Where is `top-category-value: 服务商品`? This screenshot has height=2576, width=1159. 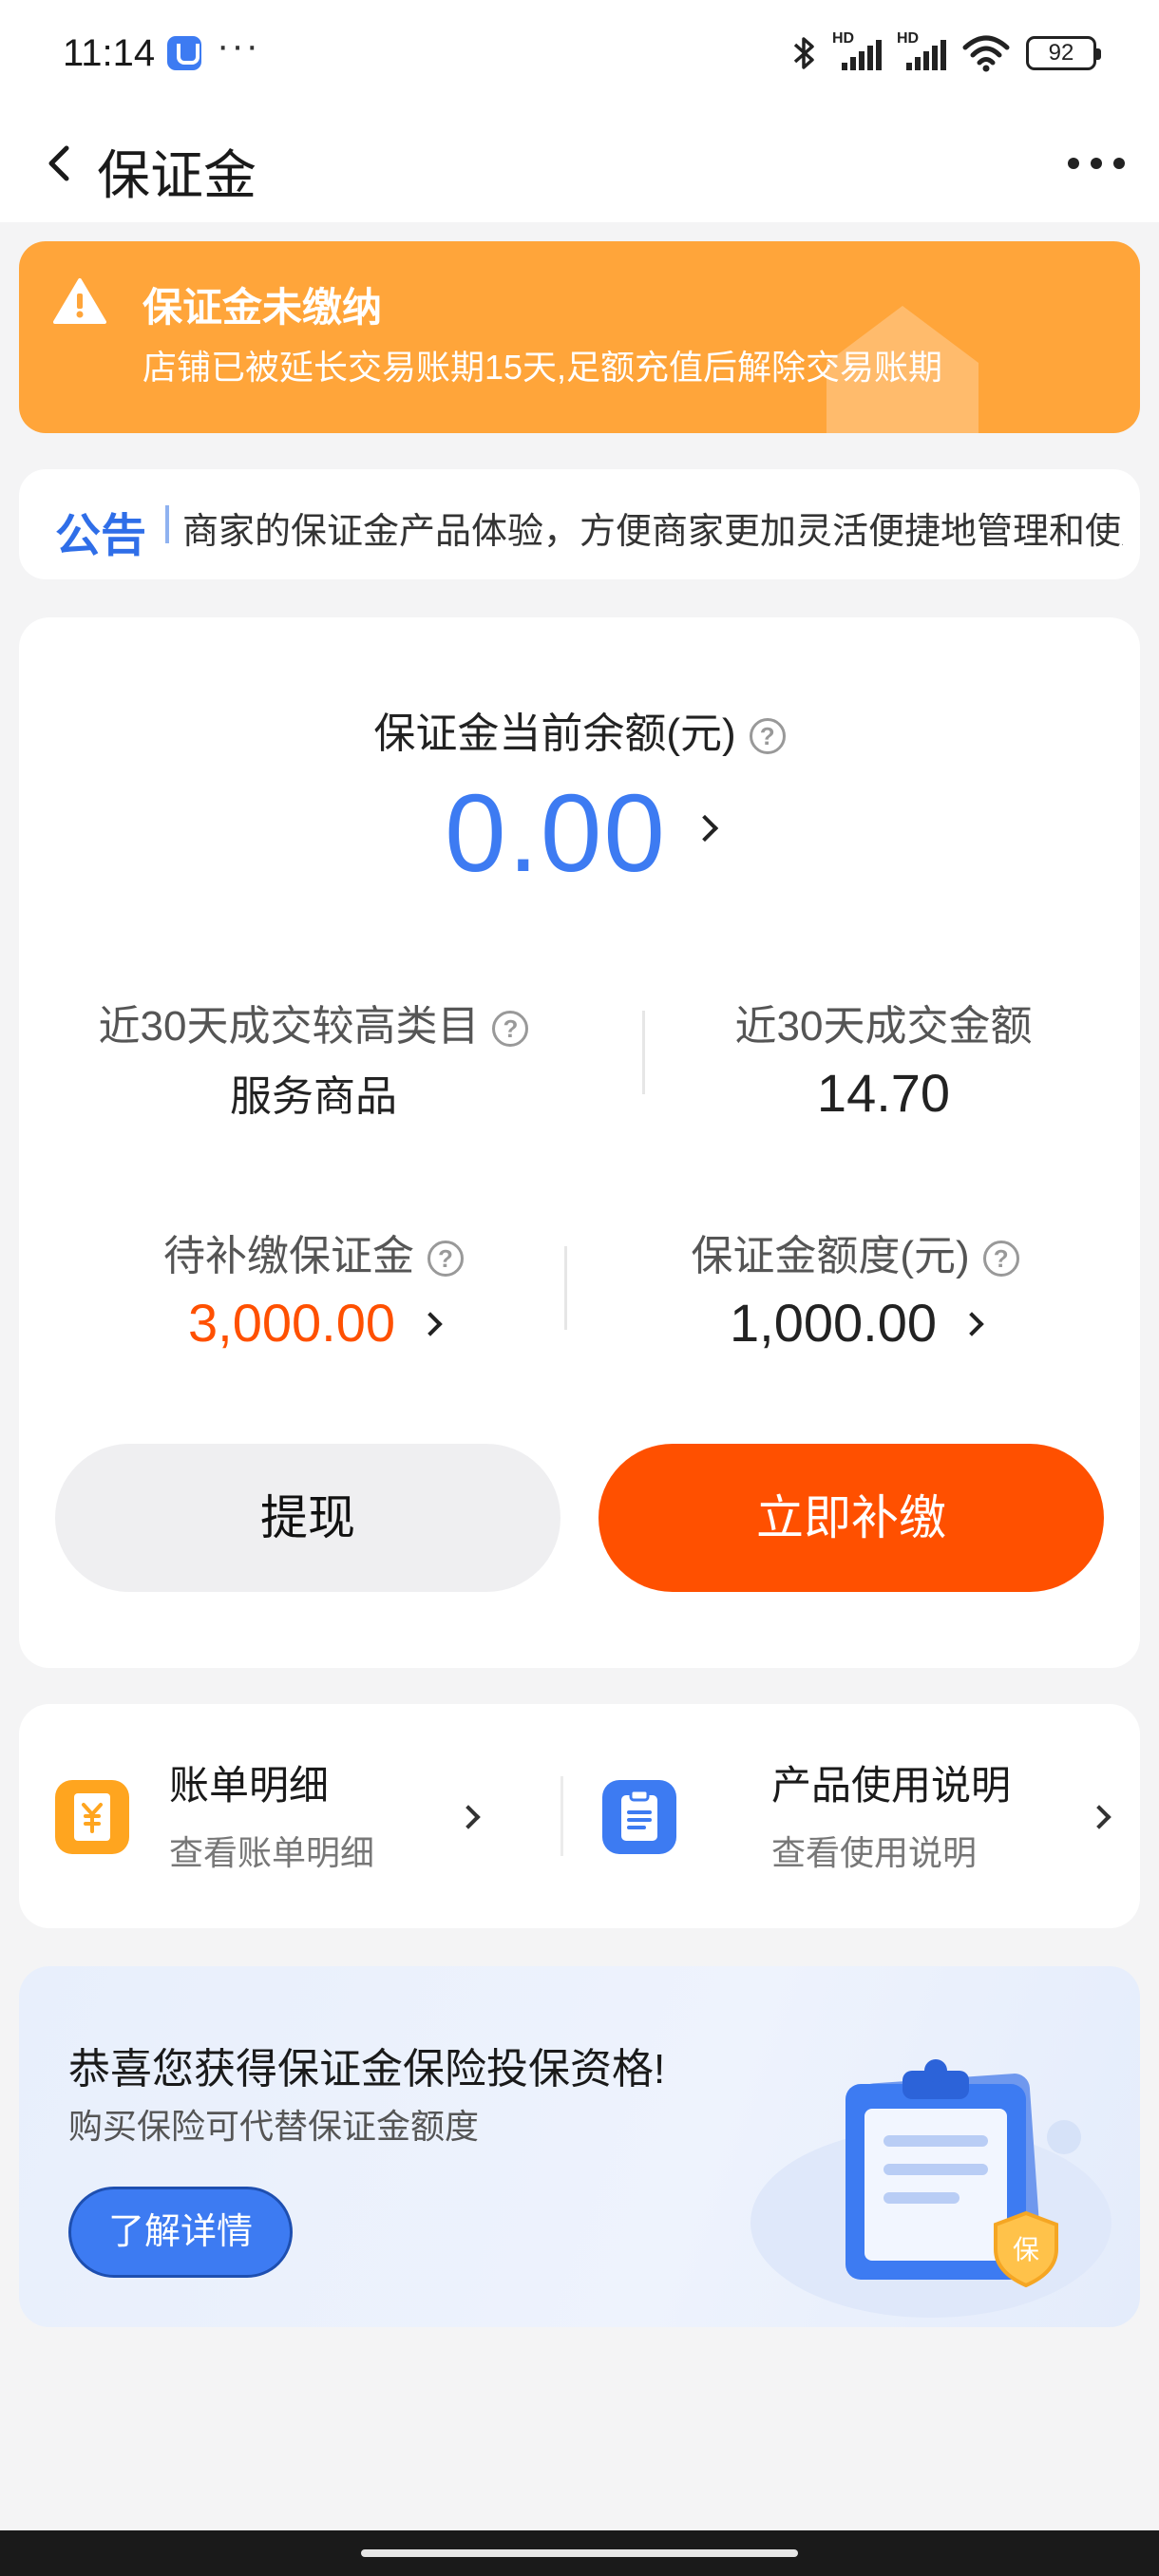 top-category-value: 服务商品 is located at coordinates (313, 1096).